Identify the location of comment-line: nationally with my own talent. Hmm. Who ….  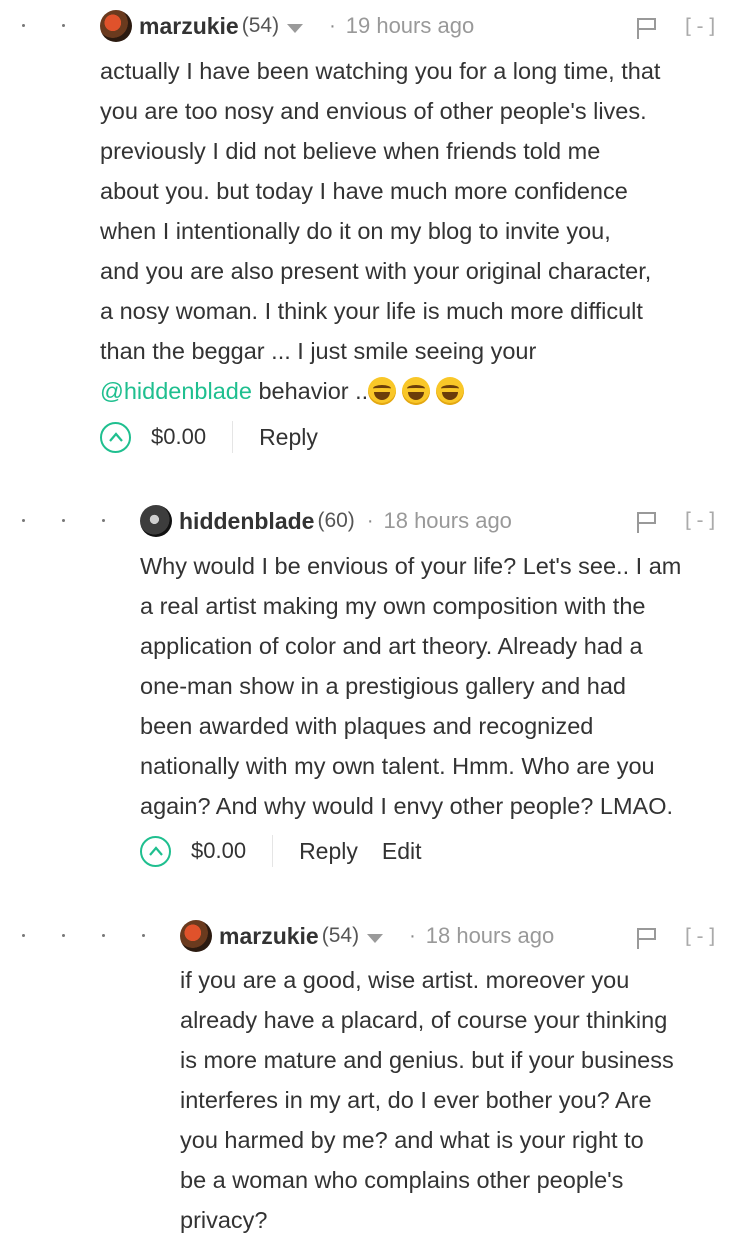
(397, 766).